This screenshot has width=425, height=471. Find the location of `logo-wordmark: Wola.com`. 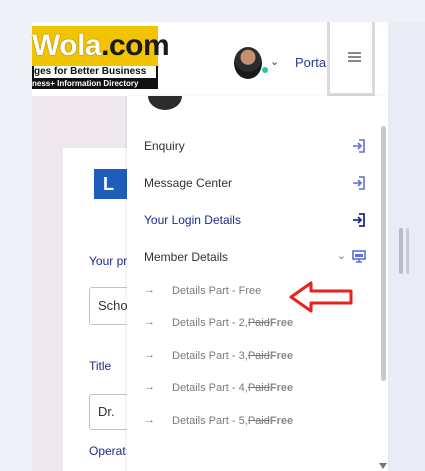

logo-wordmark: Wola.com is located at coordinates (101, 45).